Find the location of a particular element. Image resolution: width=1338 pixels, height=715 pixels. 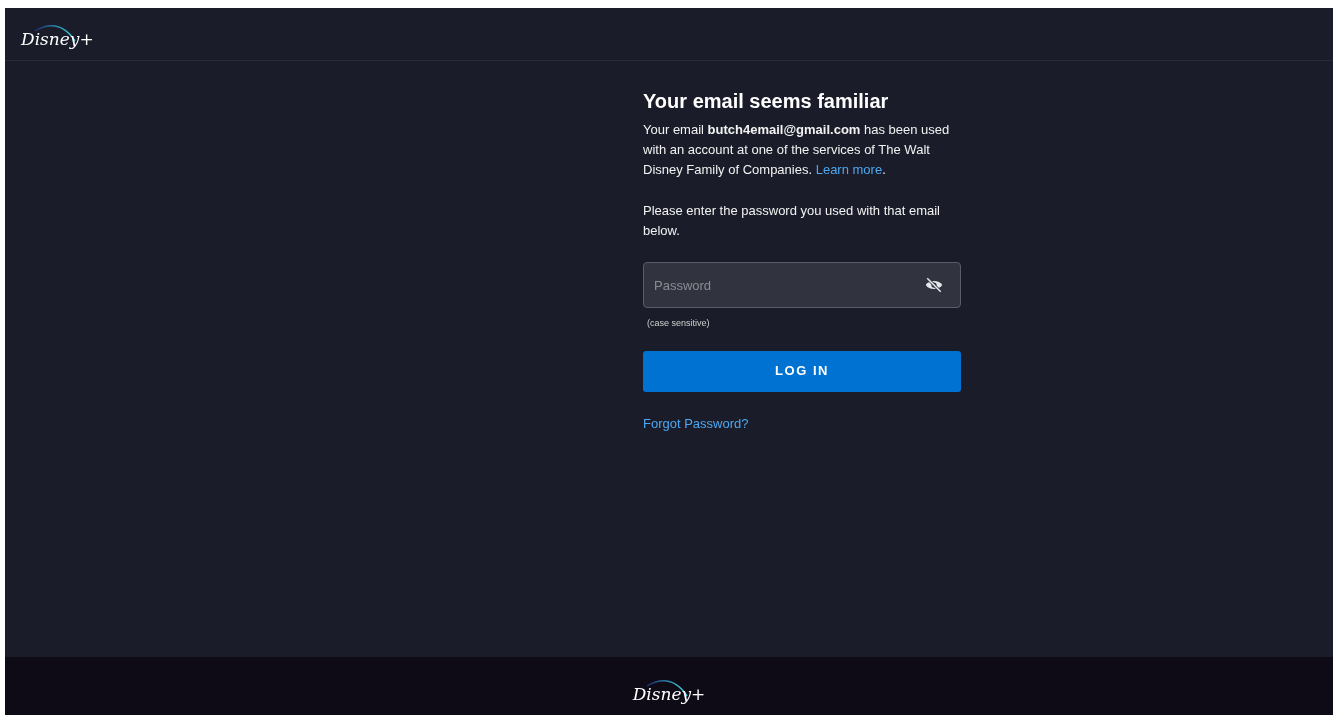

field-hint: (case sensitive) is located at coordinates (679, 323).